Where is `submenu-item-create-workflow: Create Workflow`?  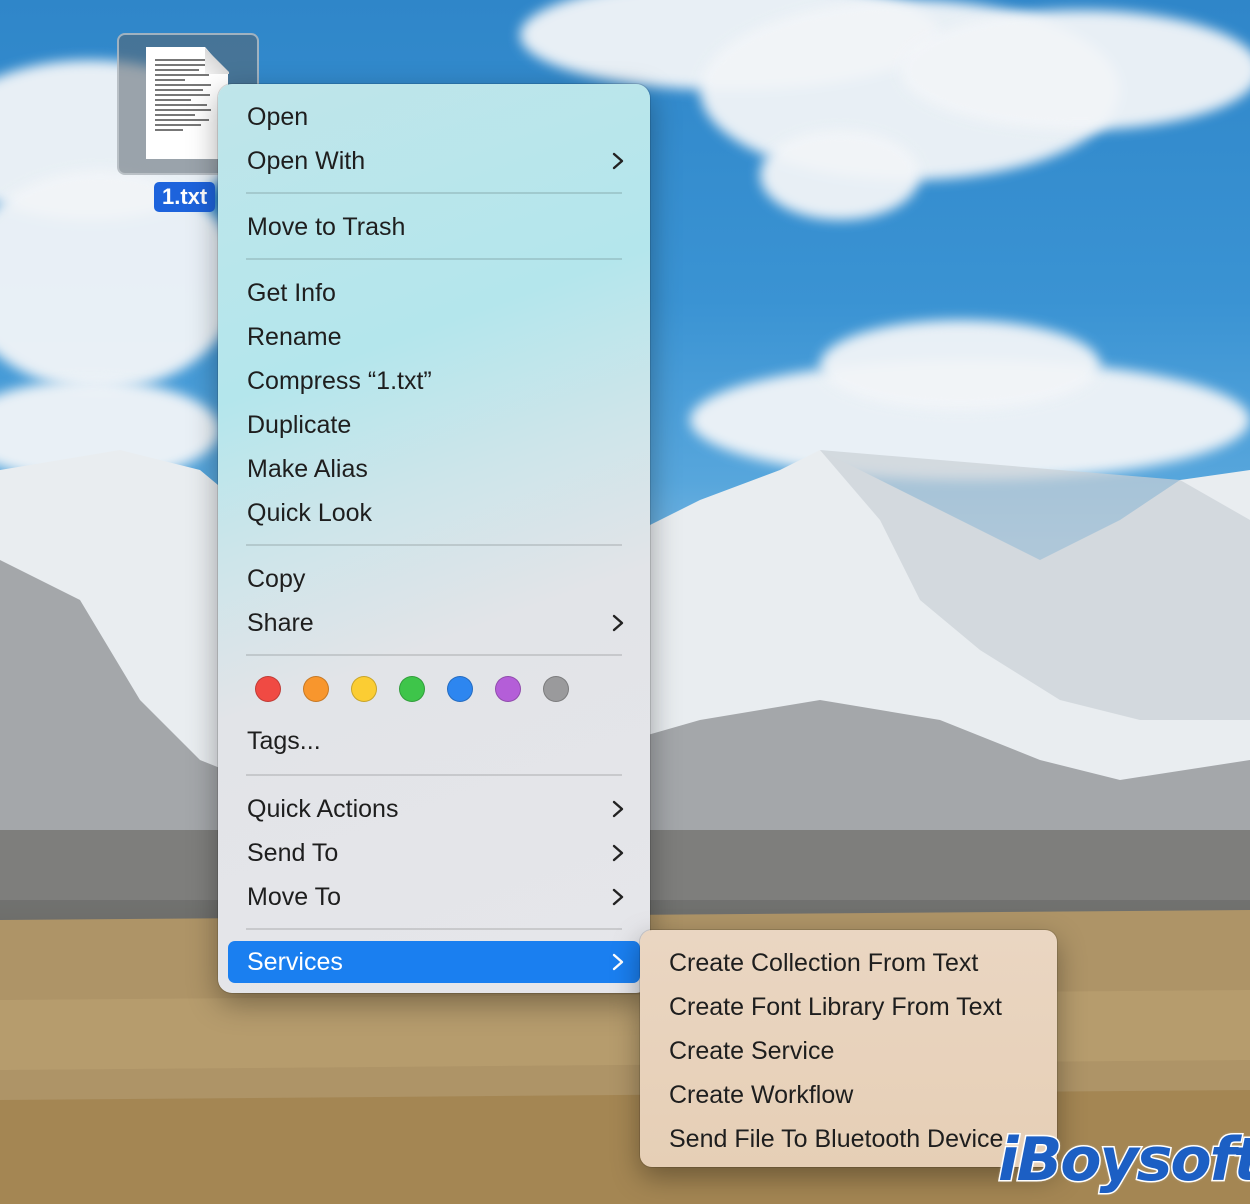
submenu-item-create-workflow: Create Workflow is located at coordinates (848, 1095).